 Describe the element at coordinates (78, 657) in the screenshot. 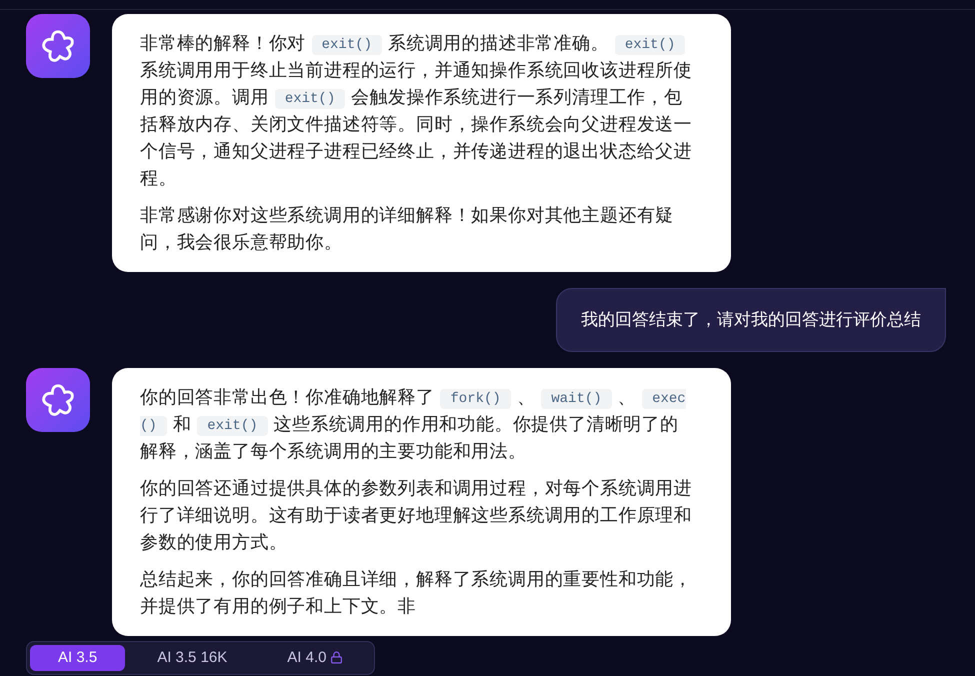

I see `model-tab: AI 3.5` at that location.